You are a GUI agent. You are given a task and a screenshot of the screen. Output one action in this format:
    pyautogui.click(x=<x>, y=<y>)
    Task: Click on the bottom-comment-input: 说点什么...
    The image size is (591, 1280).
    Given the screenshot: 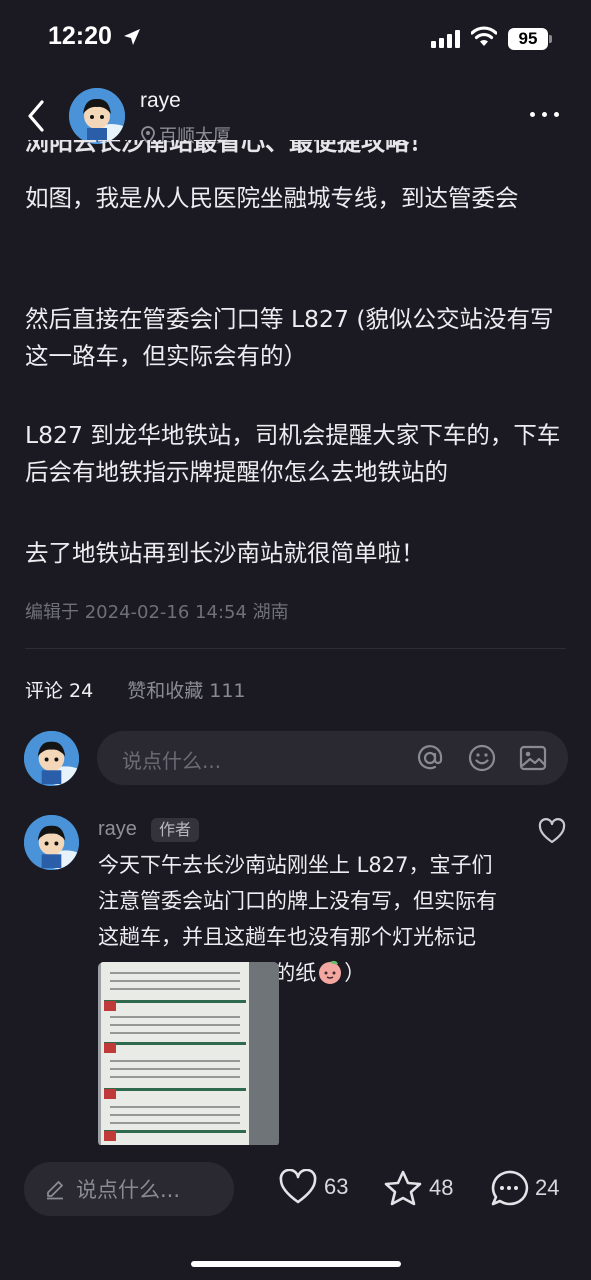 What is the action you would take?
    pyautogui.click(x=129, y=1189)
    